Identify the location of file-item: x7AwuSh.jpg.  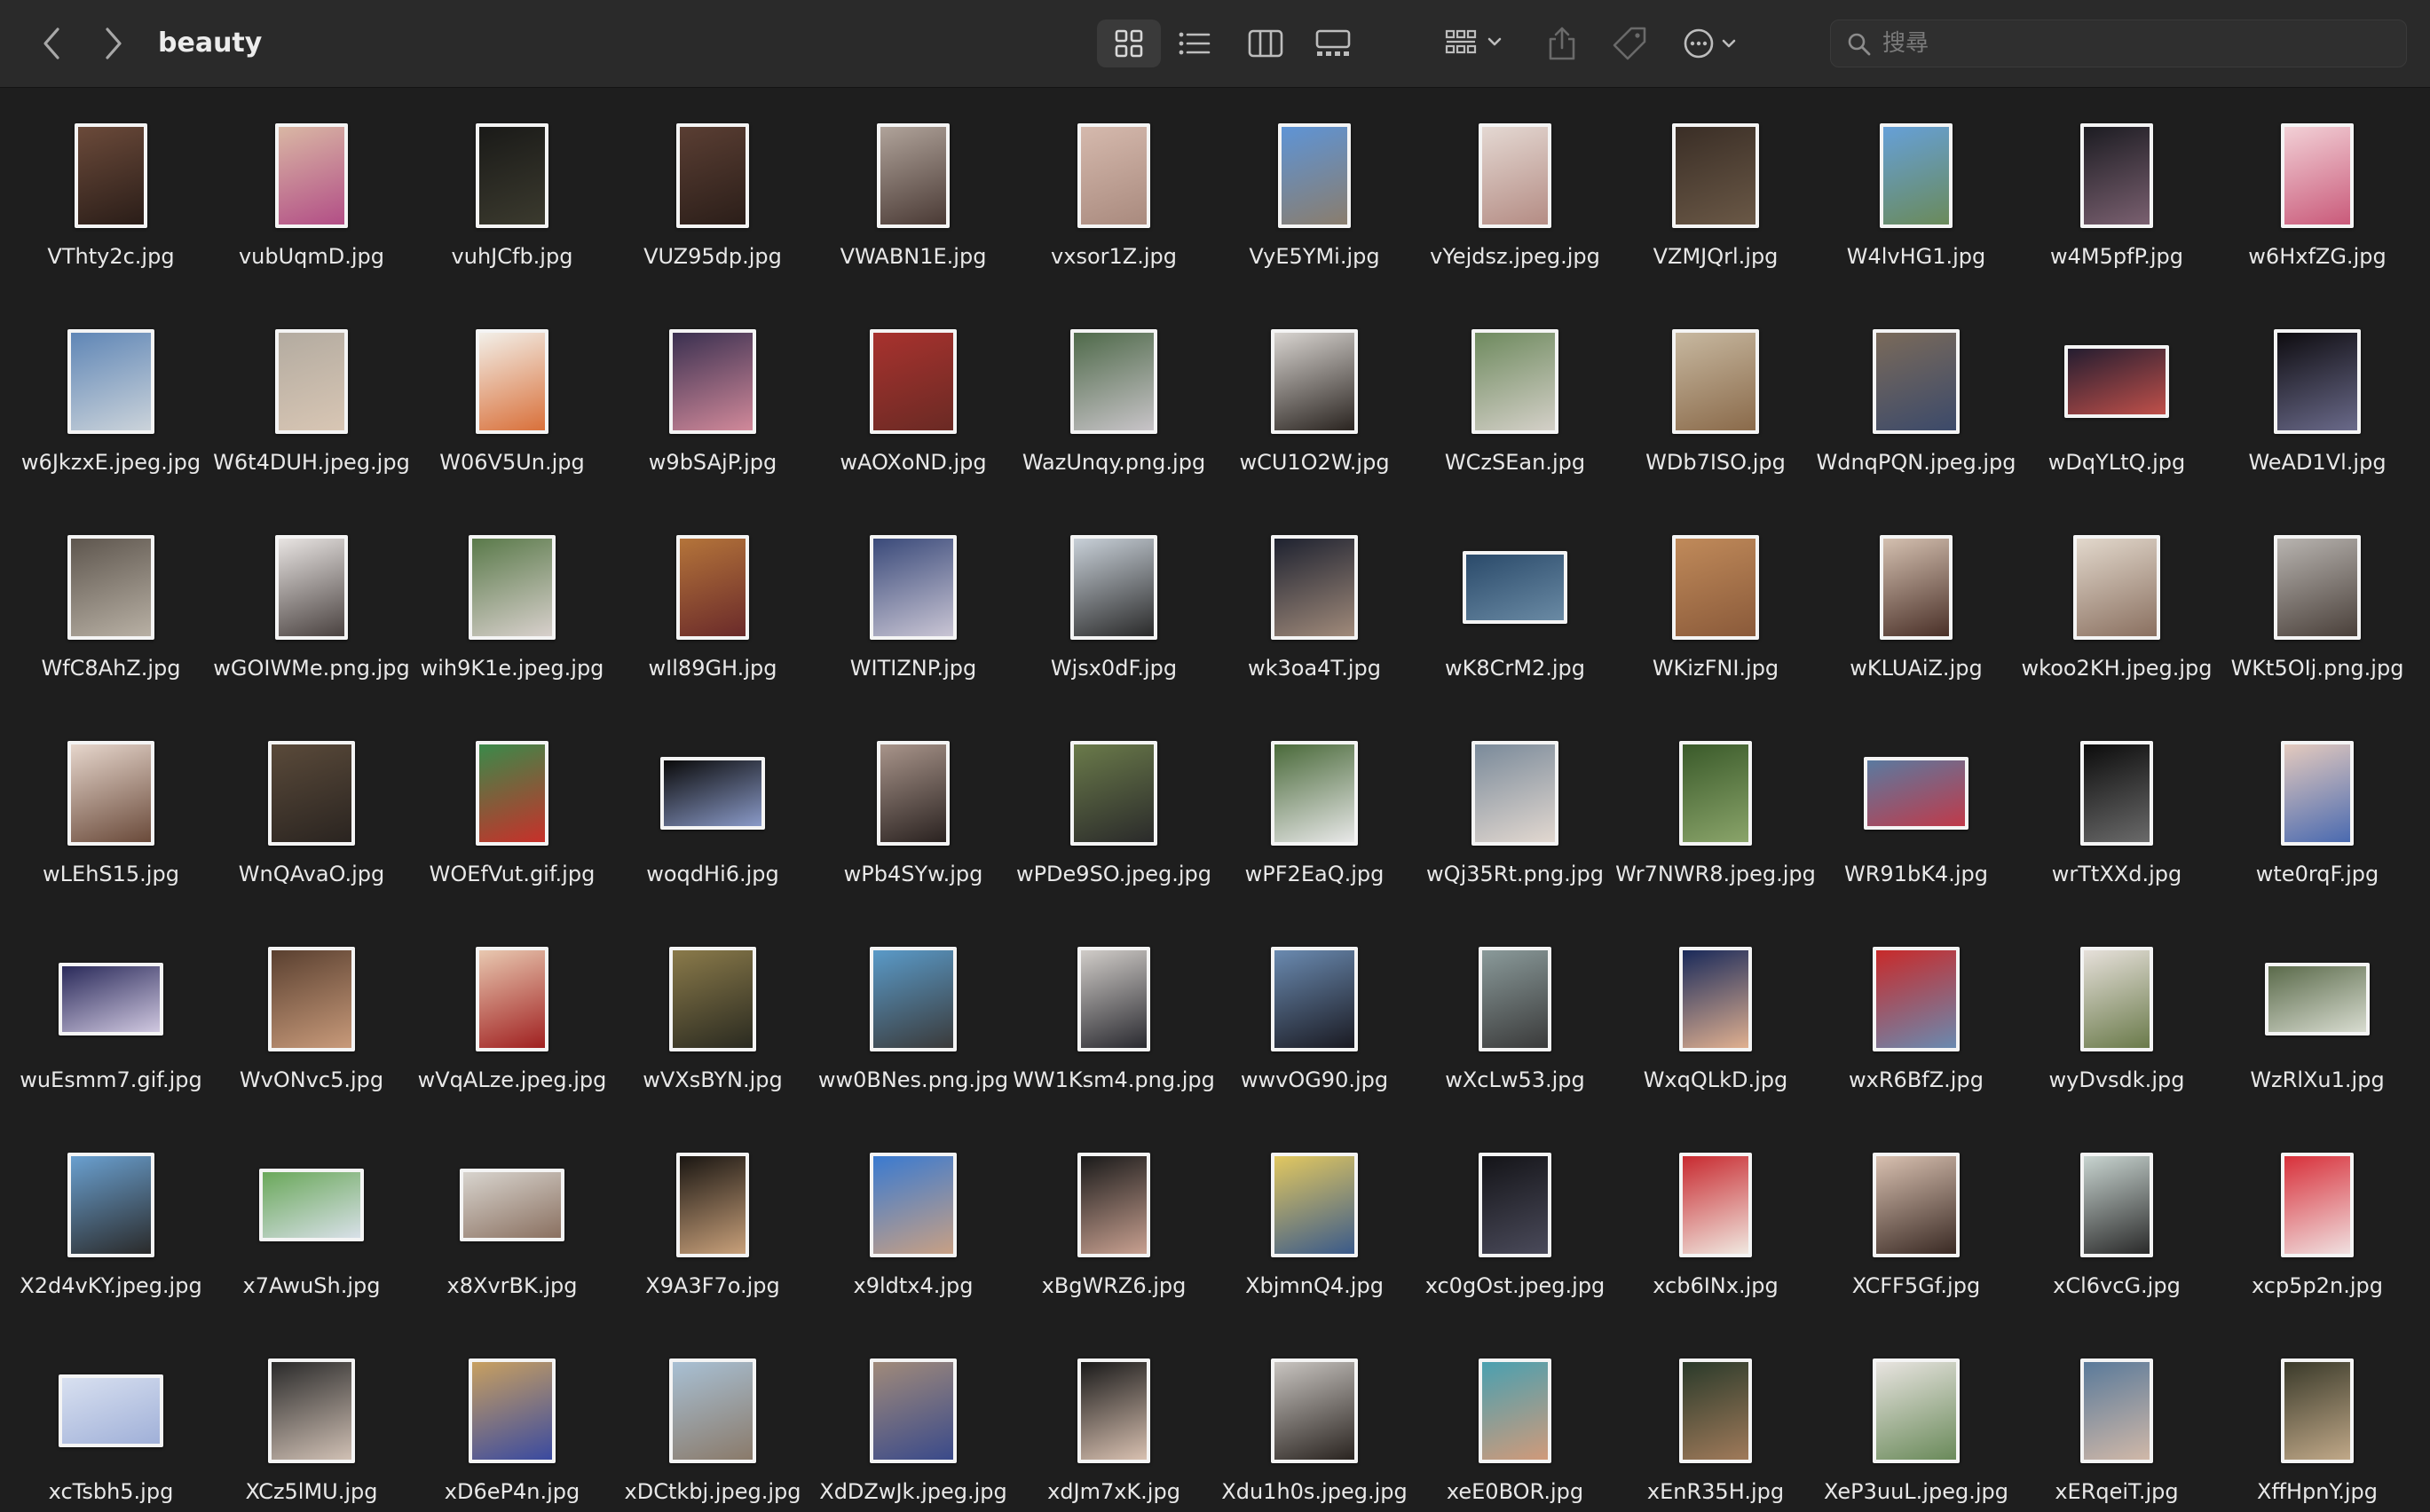
(311, 1226).